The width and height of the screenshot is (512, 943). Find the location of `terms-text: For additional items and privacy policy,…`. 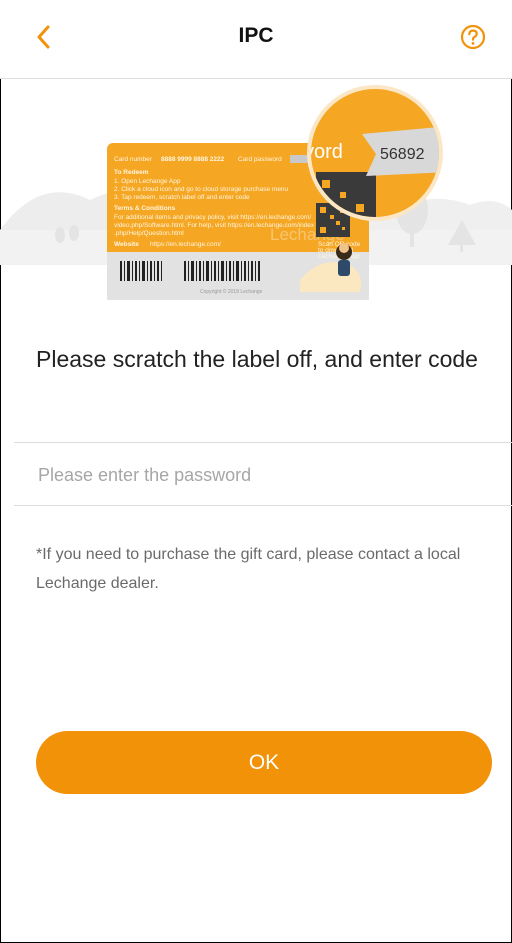

terms-text: For additional items and privacy policy,… is located at coordinates (212, 217).